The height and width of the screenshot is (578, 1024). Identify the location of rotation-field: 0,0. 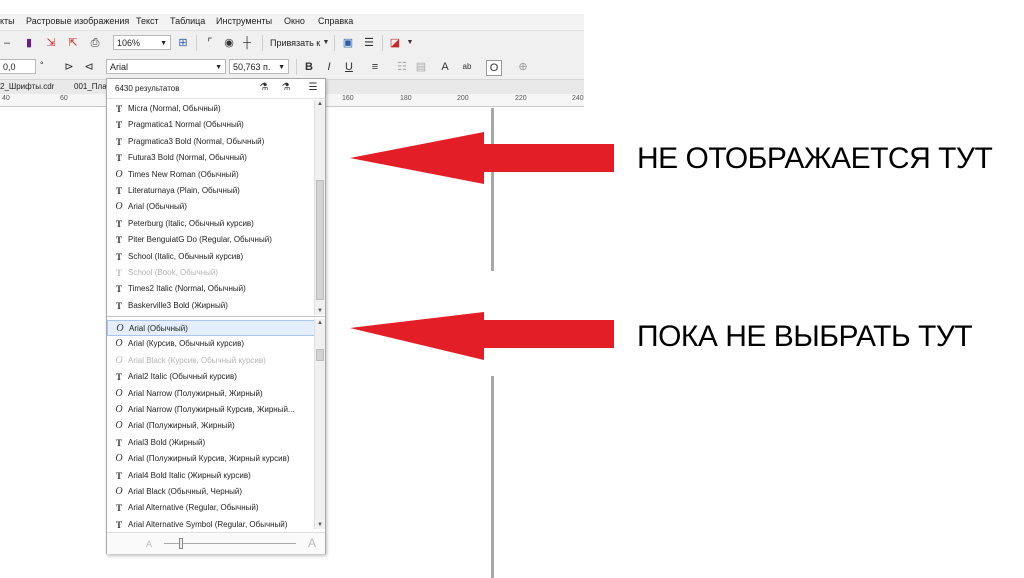
(18, 66).